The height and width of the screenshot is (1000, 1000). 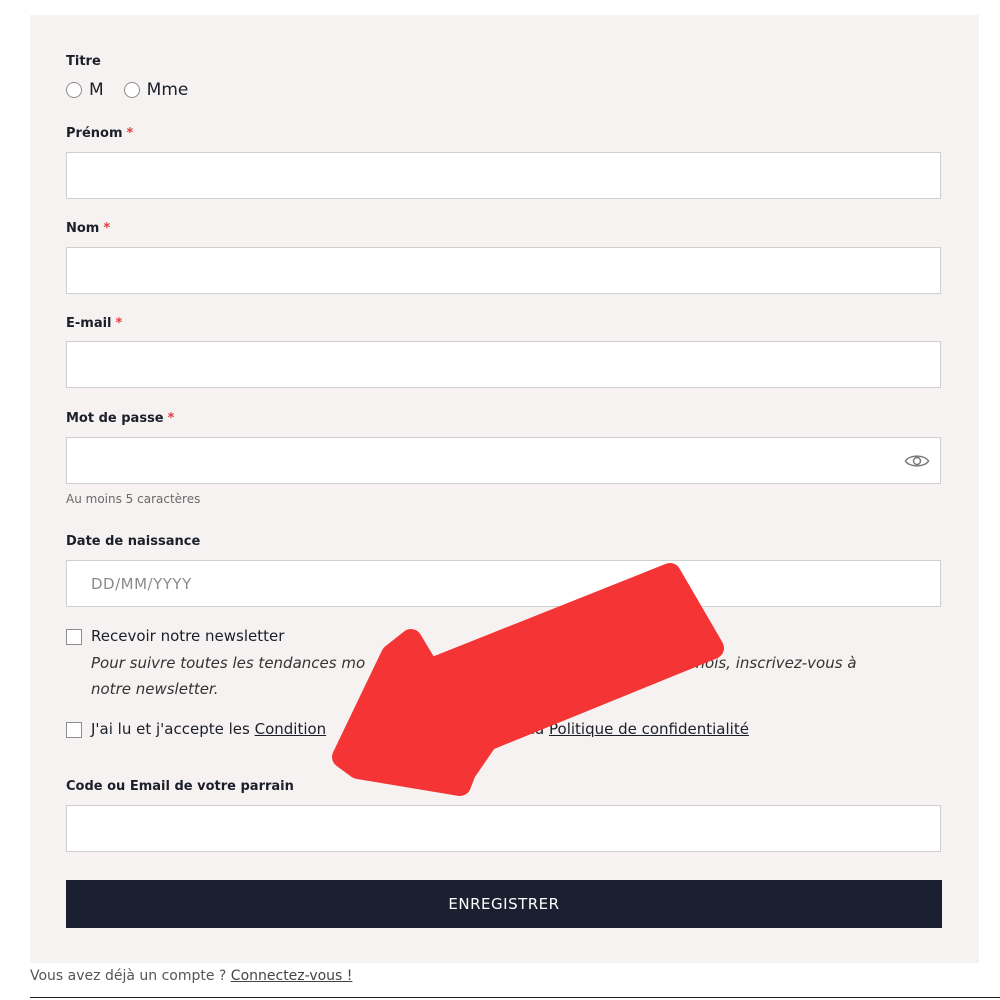 I want to click on lastname-field, so click(x=503, y=270).